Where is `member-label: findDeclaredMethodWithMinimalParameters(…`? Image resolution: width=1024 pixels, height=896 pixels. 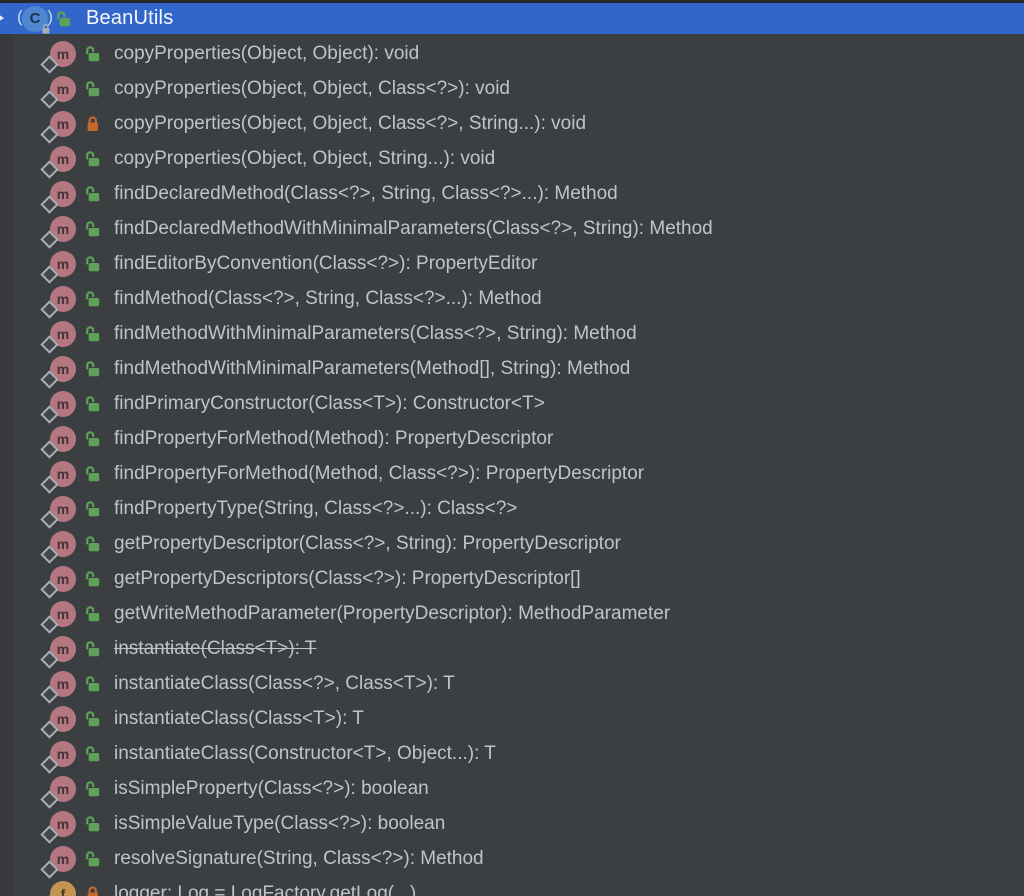
member-label: findDeclaredMethodWithMinimalParameters(… is located at coordinates (413, 228).